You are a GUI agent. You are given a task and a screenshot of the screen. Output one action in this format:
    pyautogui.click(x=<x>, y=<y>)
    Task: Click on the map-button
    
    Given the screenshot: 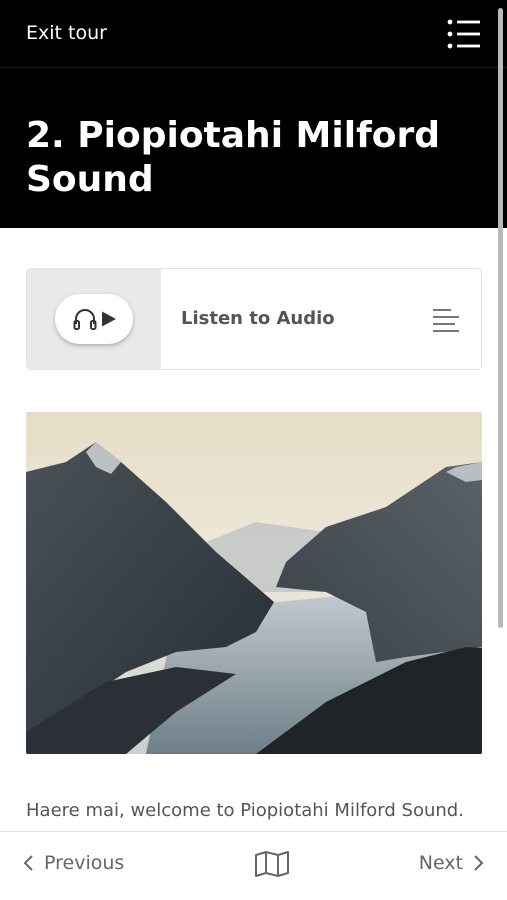 What is the action you would take?
    pyautogui.click(x=272, y=866)
    